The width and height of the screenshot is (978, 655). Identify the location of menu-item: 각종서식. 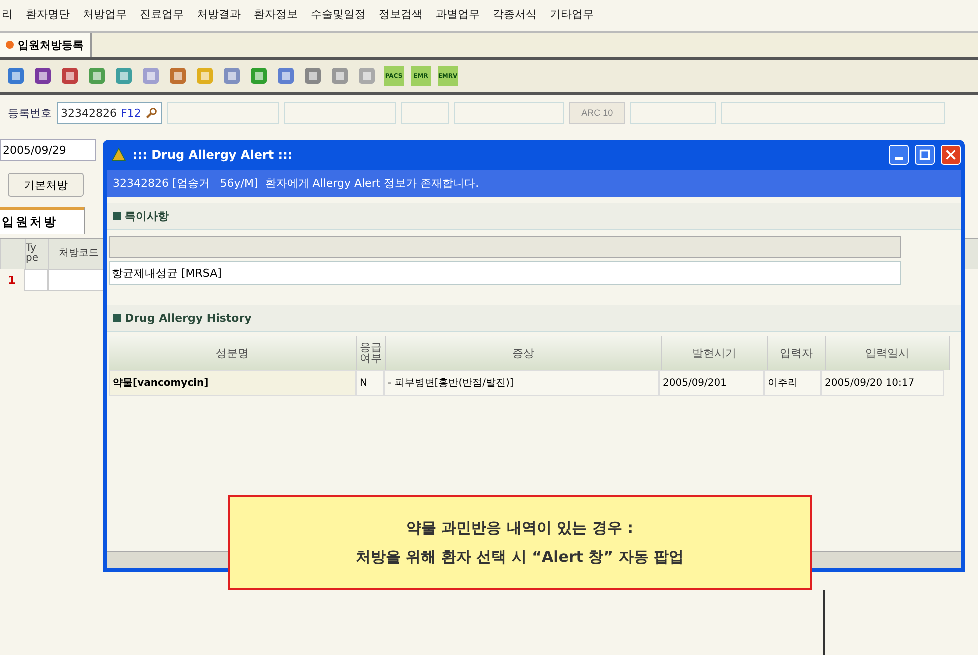
(515, 14).